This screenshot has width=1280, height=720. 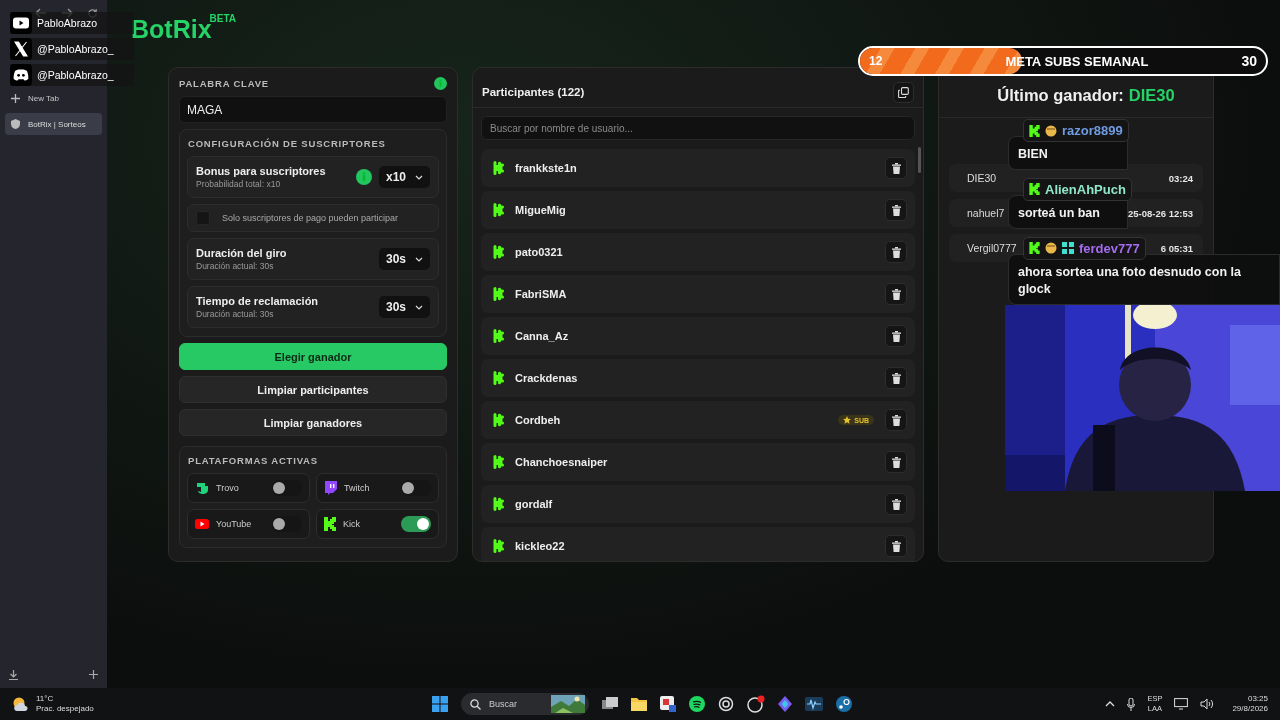 What do you see at coordinates (75, 49) in the screenshot?
I see `social-handle: @PabloAbrazo_` at bounding box center [75, 49].